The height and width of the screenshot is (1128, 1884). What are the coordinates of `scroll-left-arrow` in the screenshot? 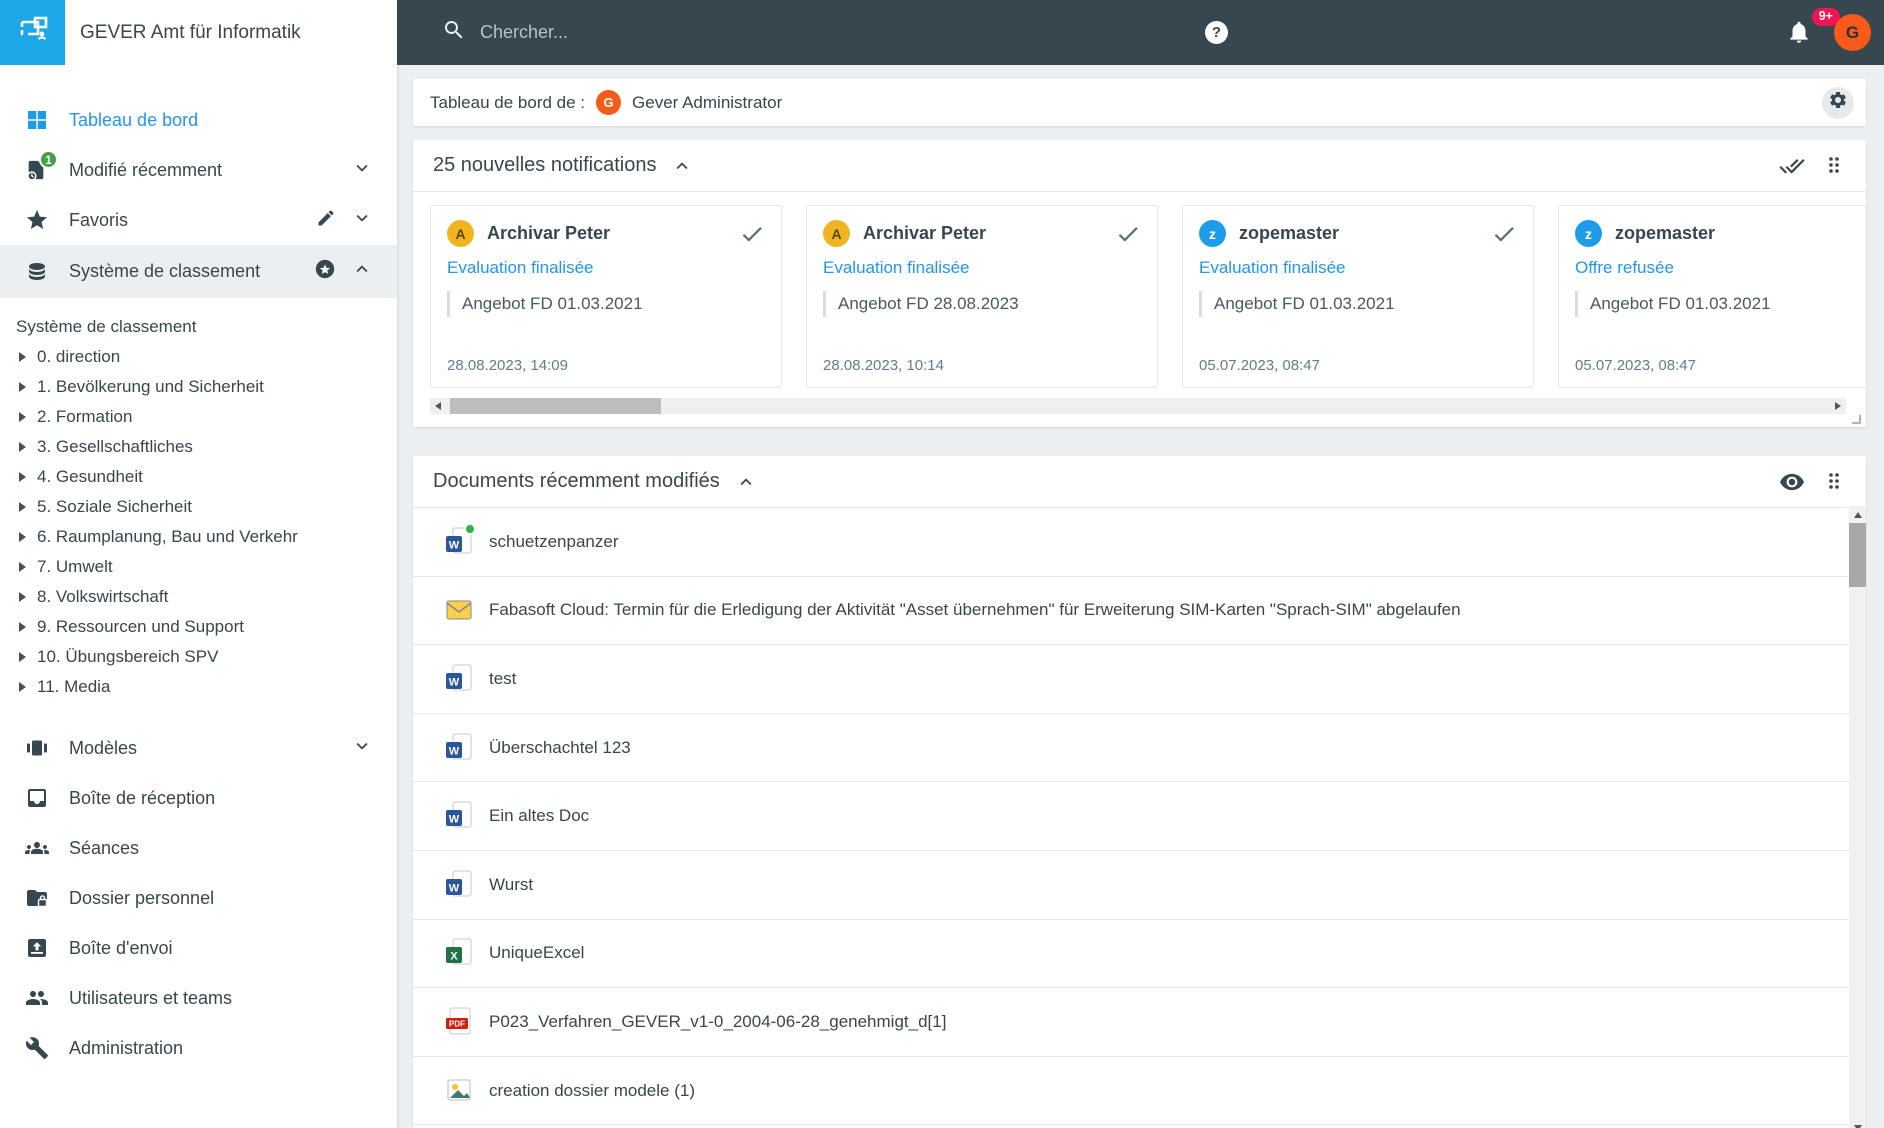 It's located at (438, 406).